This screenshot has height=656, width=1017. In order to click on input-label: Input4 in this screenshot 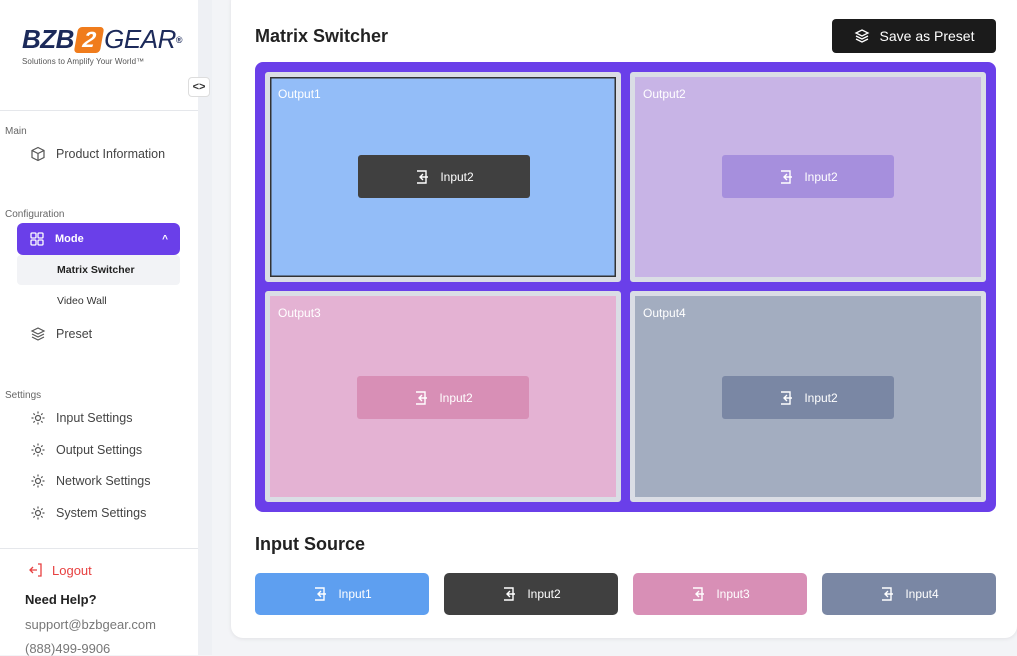, I will do `click(922, 594)`.